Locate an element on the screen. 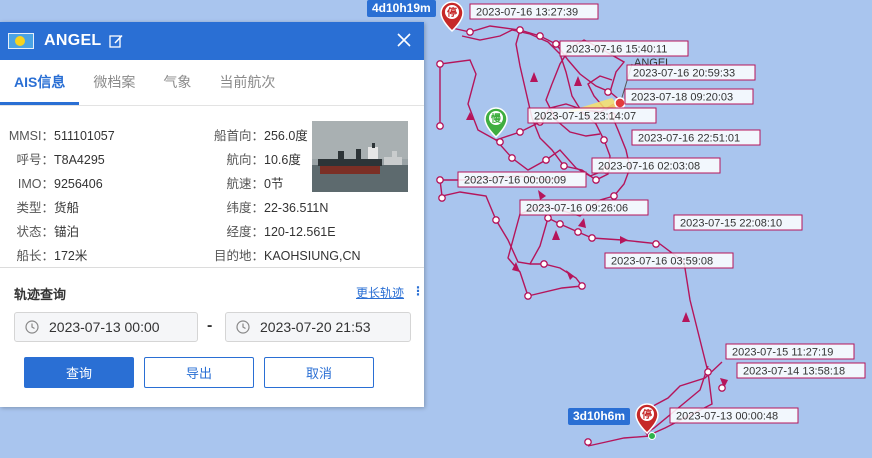 Image resolution: width=872 pixels, height=458 pixels. timestamp-text: 2023-07-14 13:58:18 is located at coordinates (794, 372).